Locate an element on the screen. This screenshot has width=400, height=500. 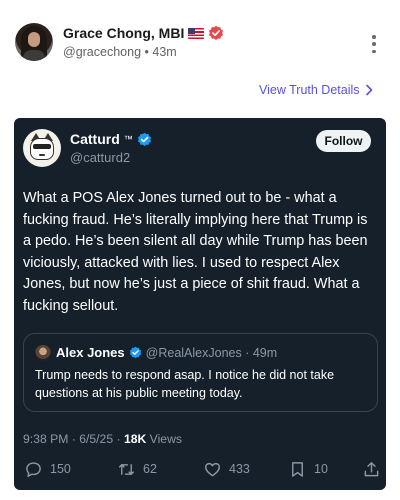
post-time: 43m is located at coordinates (164, 52).